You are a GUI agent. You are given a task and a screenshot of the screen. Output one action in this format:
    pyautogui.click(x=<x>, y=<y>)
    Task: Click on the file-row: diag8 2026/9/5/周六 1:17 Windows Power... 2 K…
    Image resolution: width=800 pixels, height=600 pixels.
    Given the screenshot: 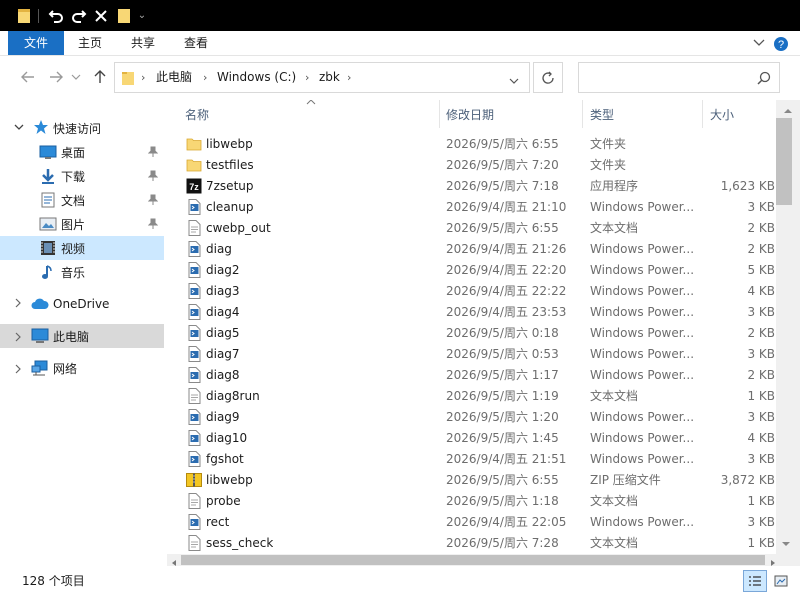 What is the action you would take?
    pyautogui.click(x=471, y=375)
    